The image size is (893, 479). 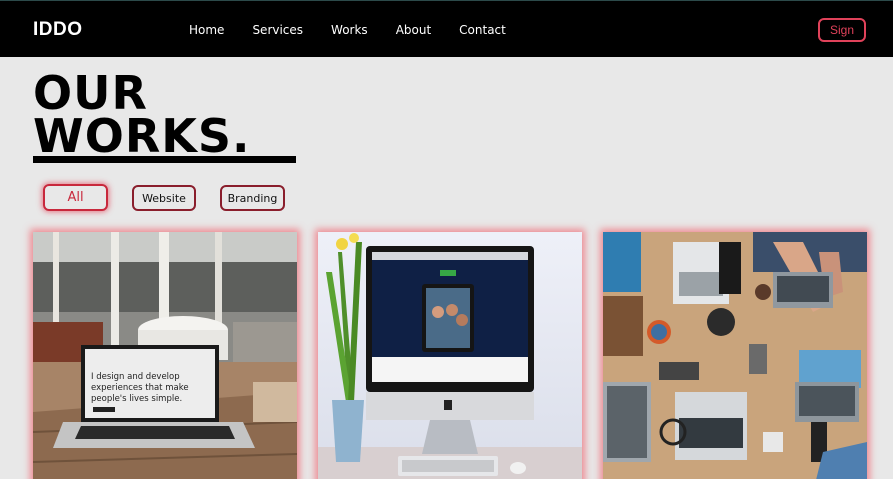 What do you see at coordinates (164, 198) in the screenshot?
I see `filter-website-button: Website` at bounding box center [164, 198].